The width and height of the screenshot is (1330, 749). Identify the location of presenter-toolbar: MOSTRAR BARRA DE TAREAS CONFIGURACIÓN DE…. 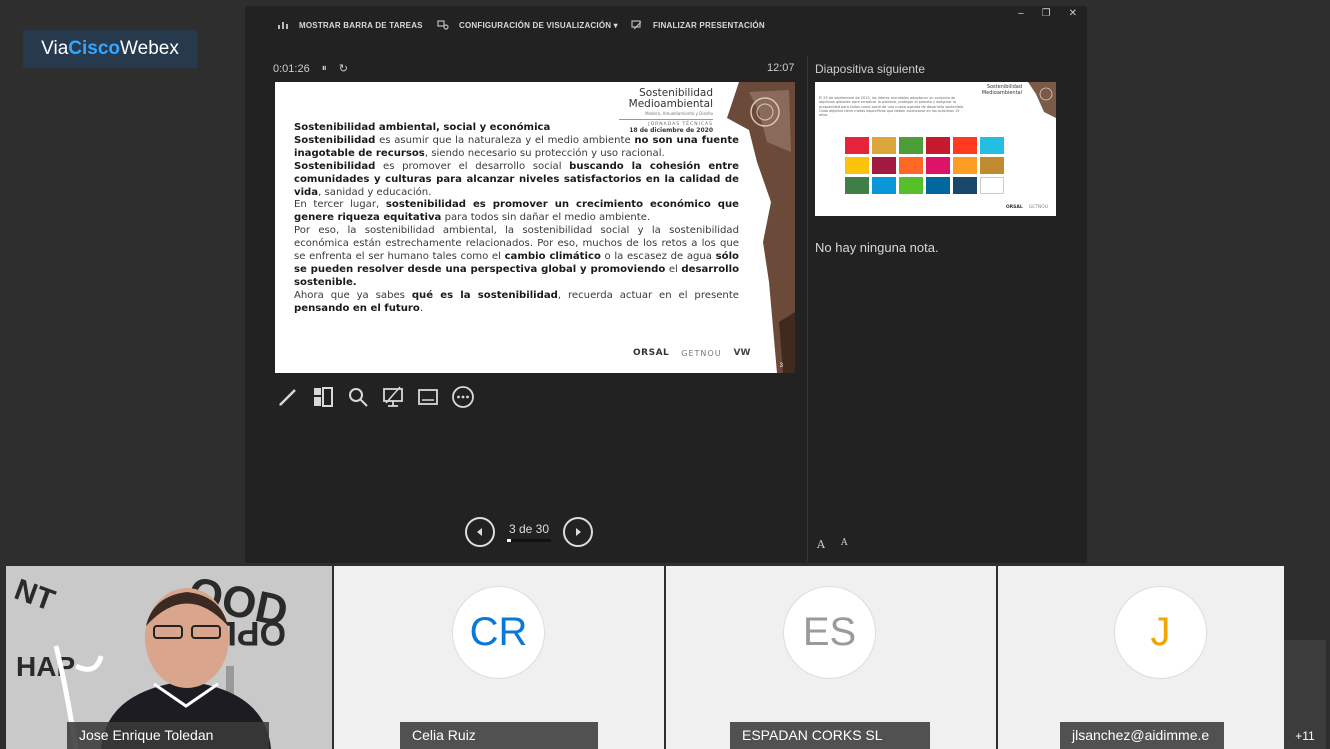
(666, 26).